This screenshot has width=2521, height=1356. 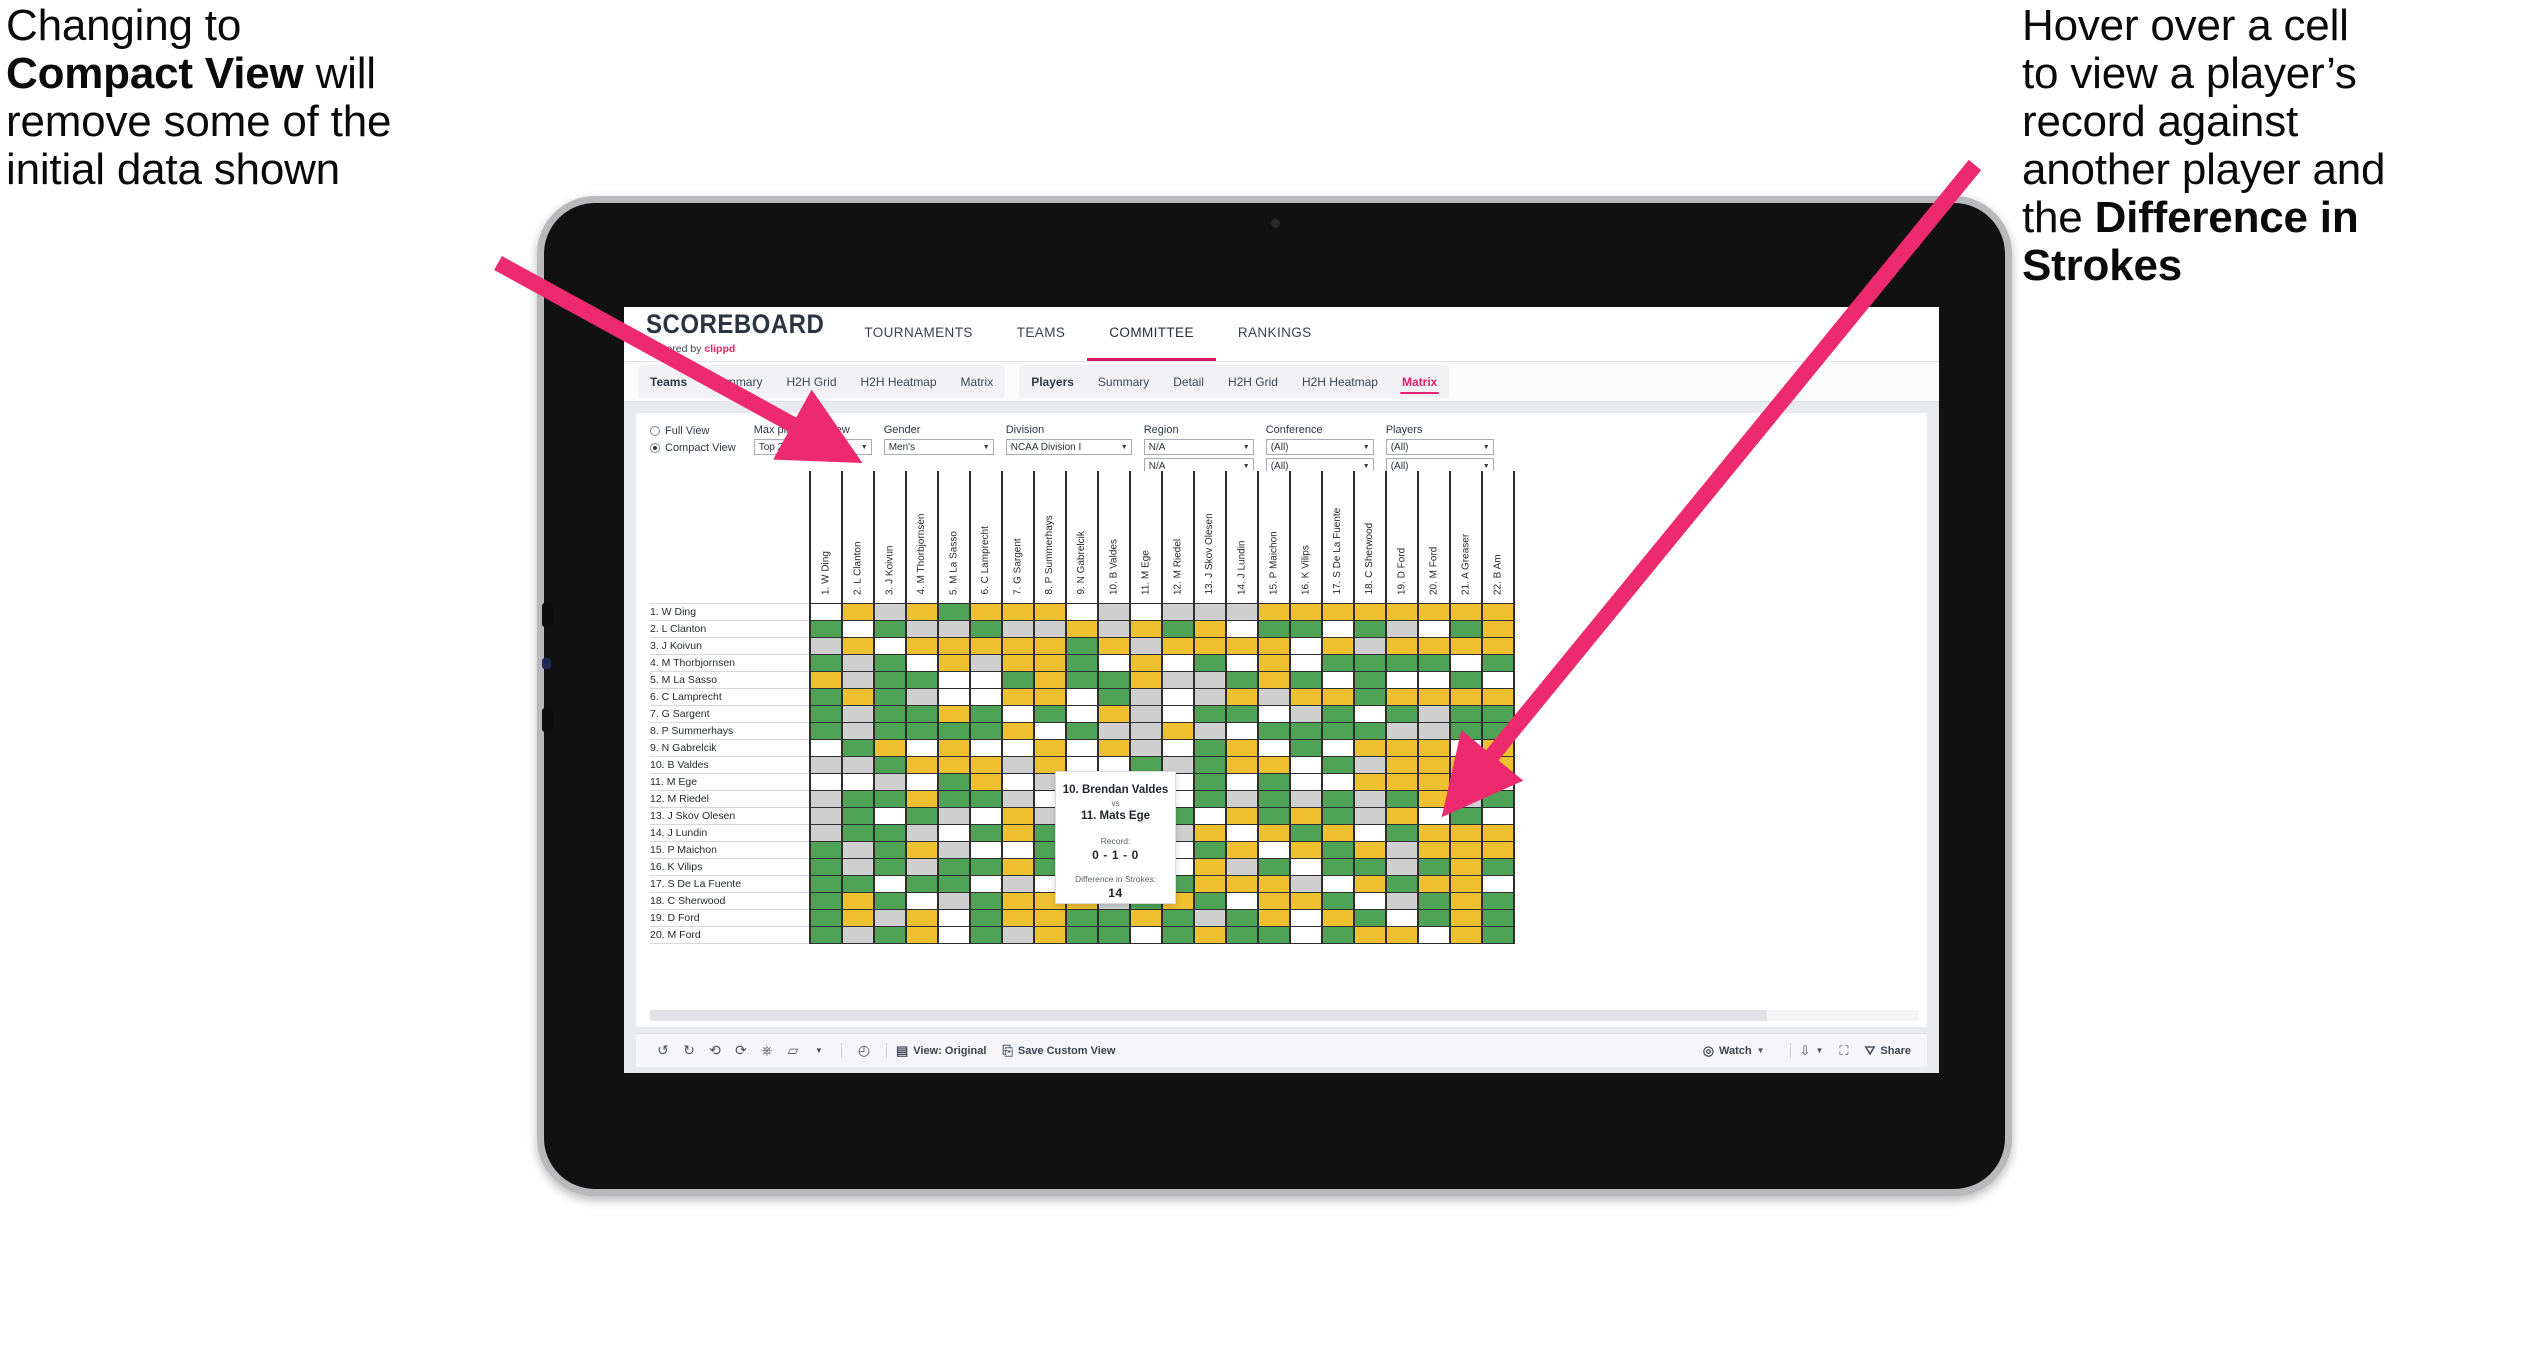 I want to click on revert-icon: ⟲, so click(x=715, y=1050).